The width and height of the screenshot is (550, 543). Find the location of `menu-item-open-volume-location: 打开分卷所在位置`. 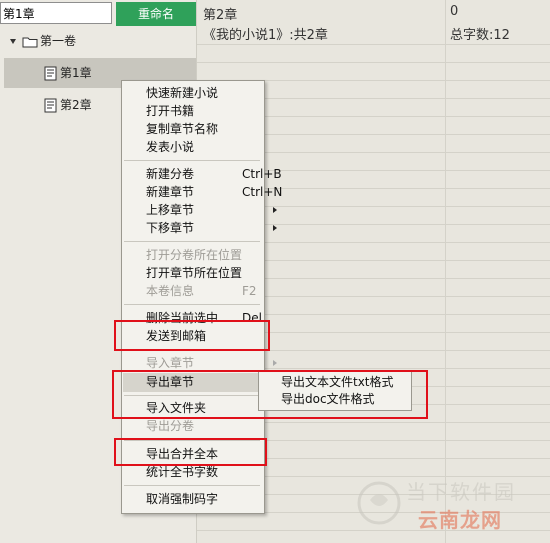

menu-item-open-volume-location: 打开分卷所在位置 is located at coordinates (194, 255).